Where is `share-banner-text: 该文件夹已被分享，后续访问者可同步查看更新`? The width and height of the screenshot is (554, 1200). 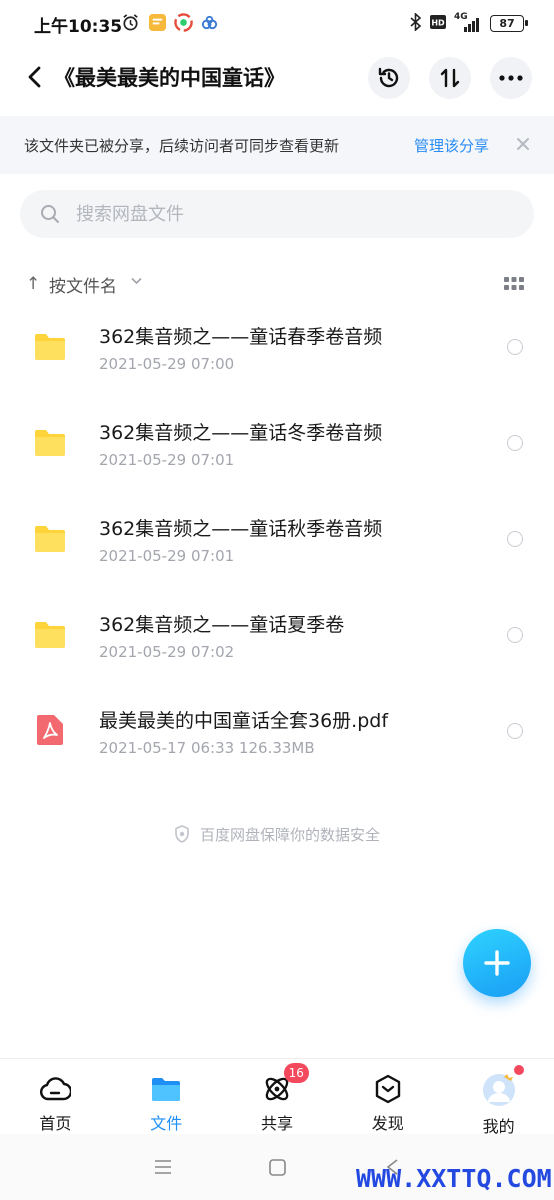
share-banner-text: 该文件夹已被分享，后续访问者可同步查看更新 is located at coordinates (182, 146).